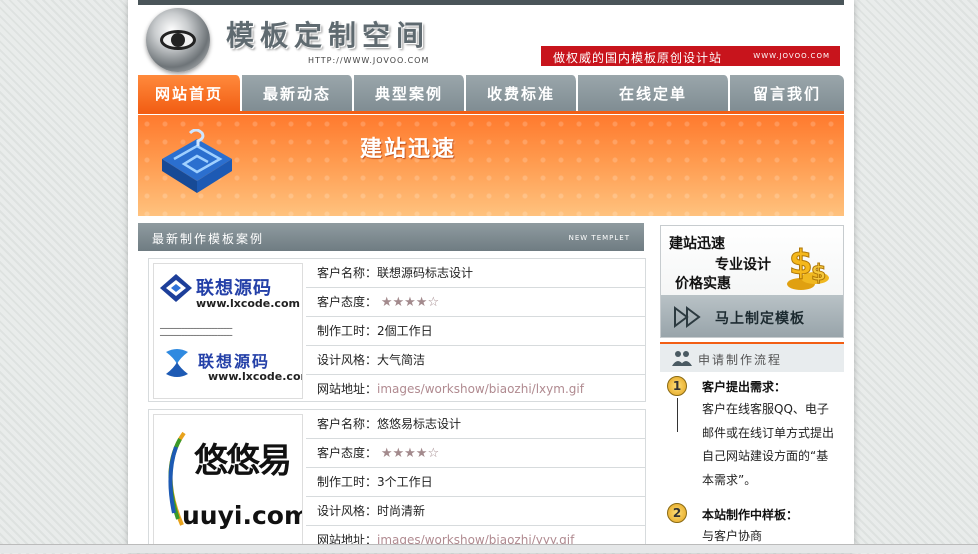  Describe the element at coordinates (405, 331) in the screenshot. I see `case-hours: 2個工作日` at that location.